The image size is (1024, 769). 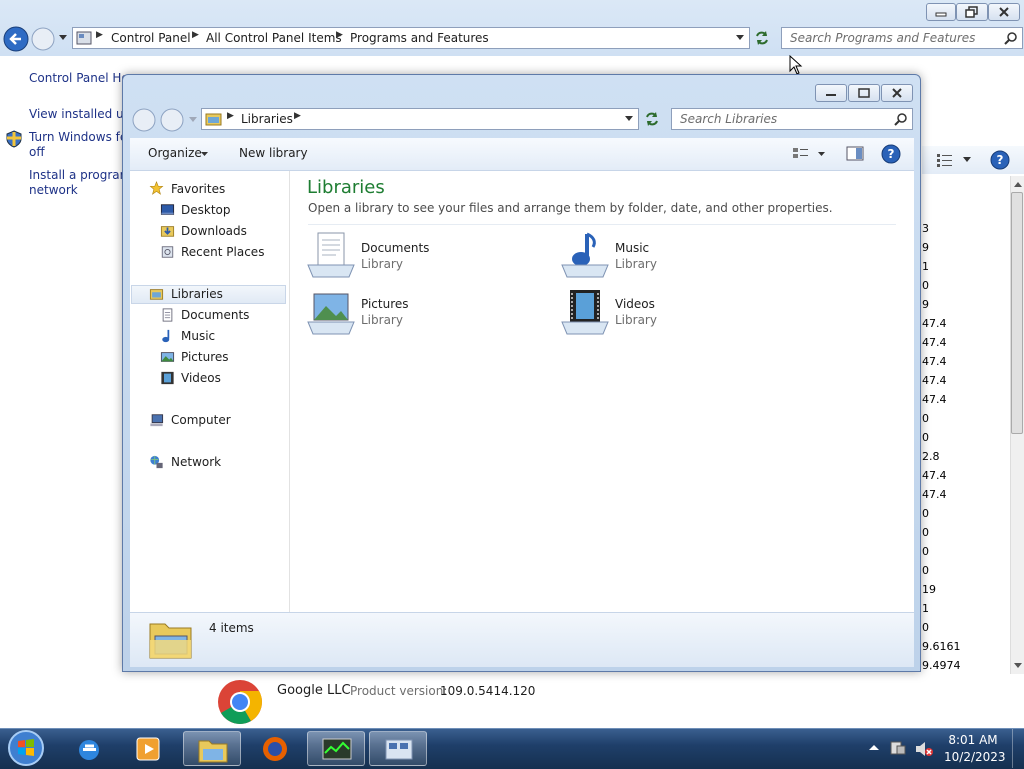 I want to click on computer-icon, so click(x=157, y=420).